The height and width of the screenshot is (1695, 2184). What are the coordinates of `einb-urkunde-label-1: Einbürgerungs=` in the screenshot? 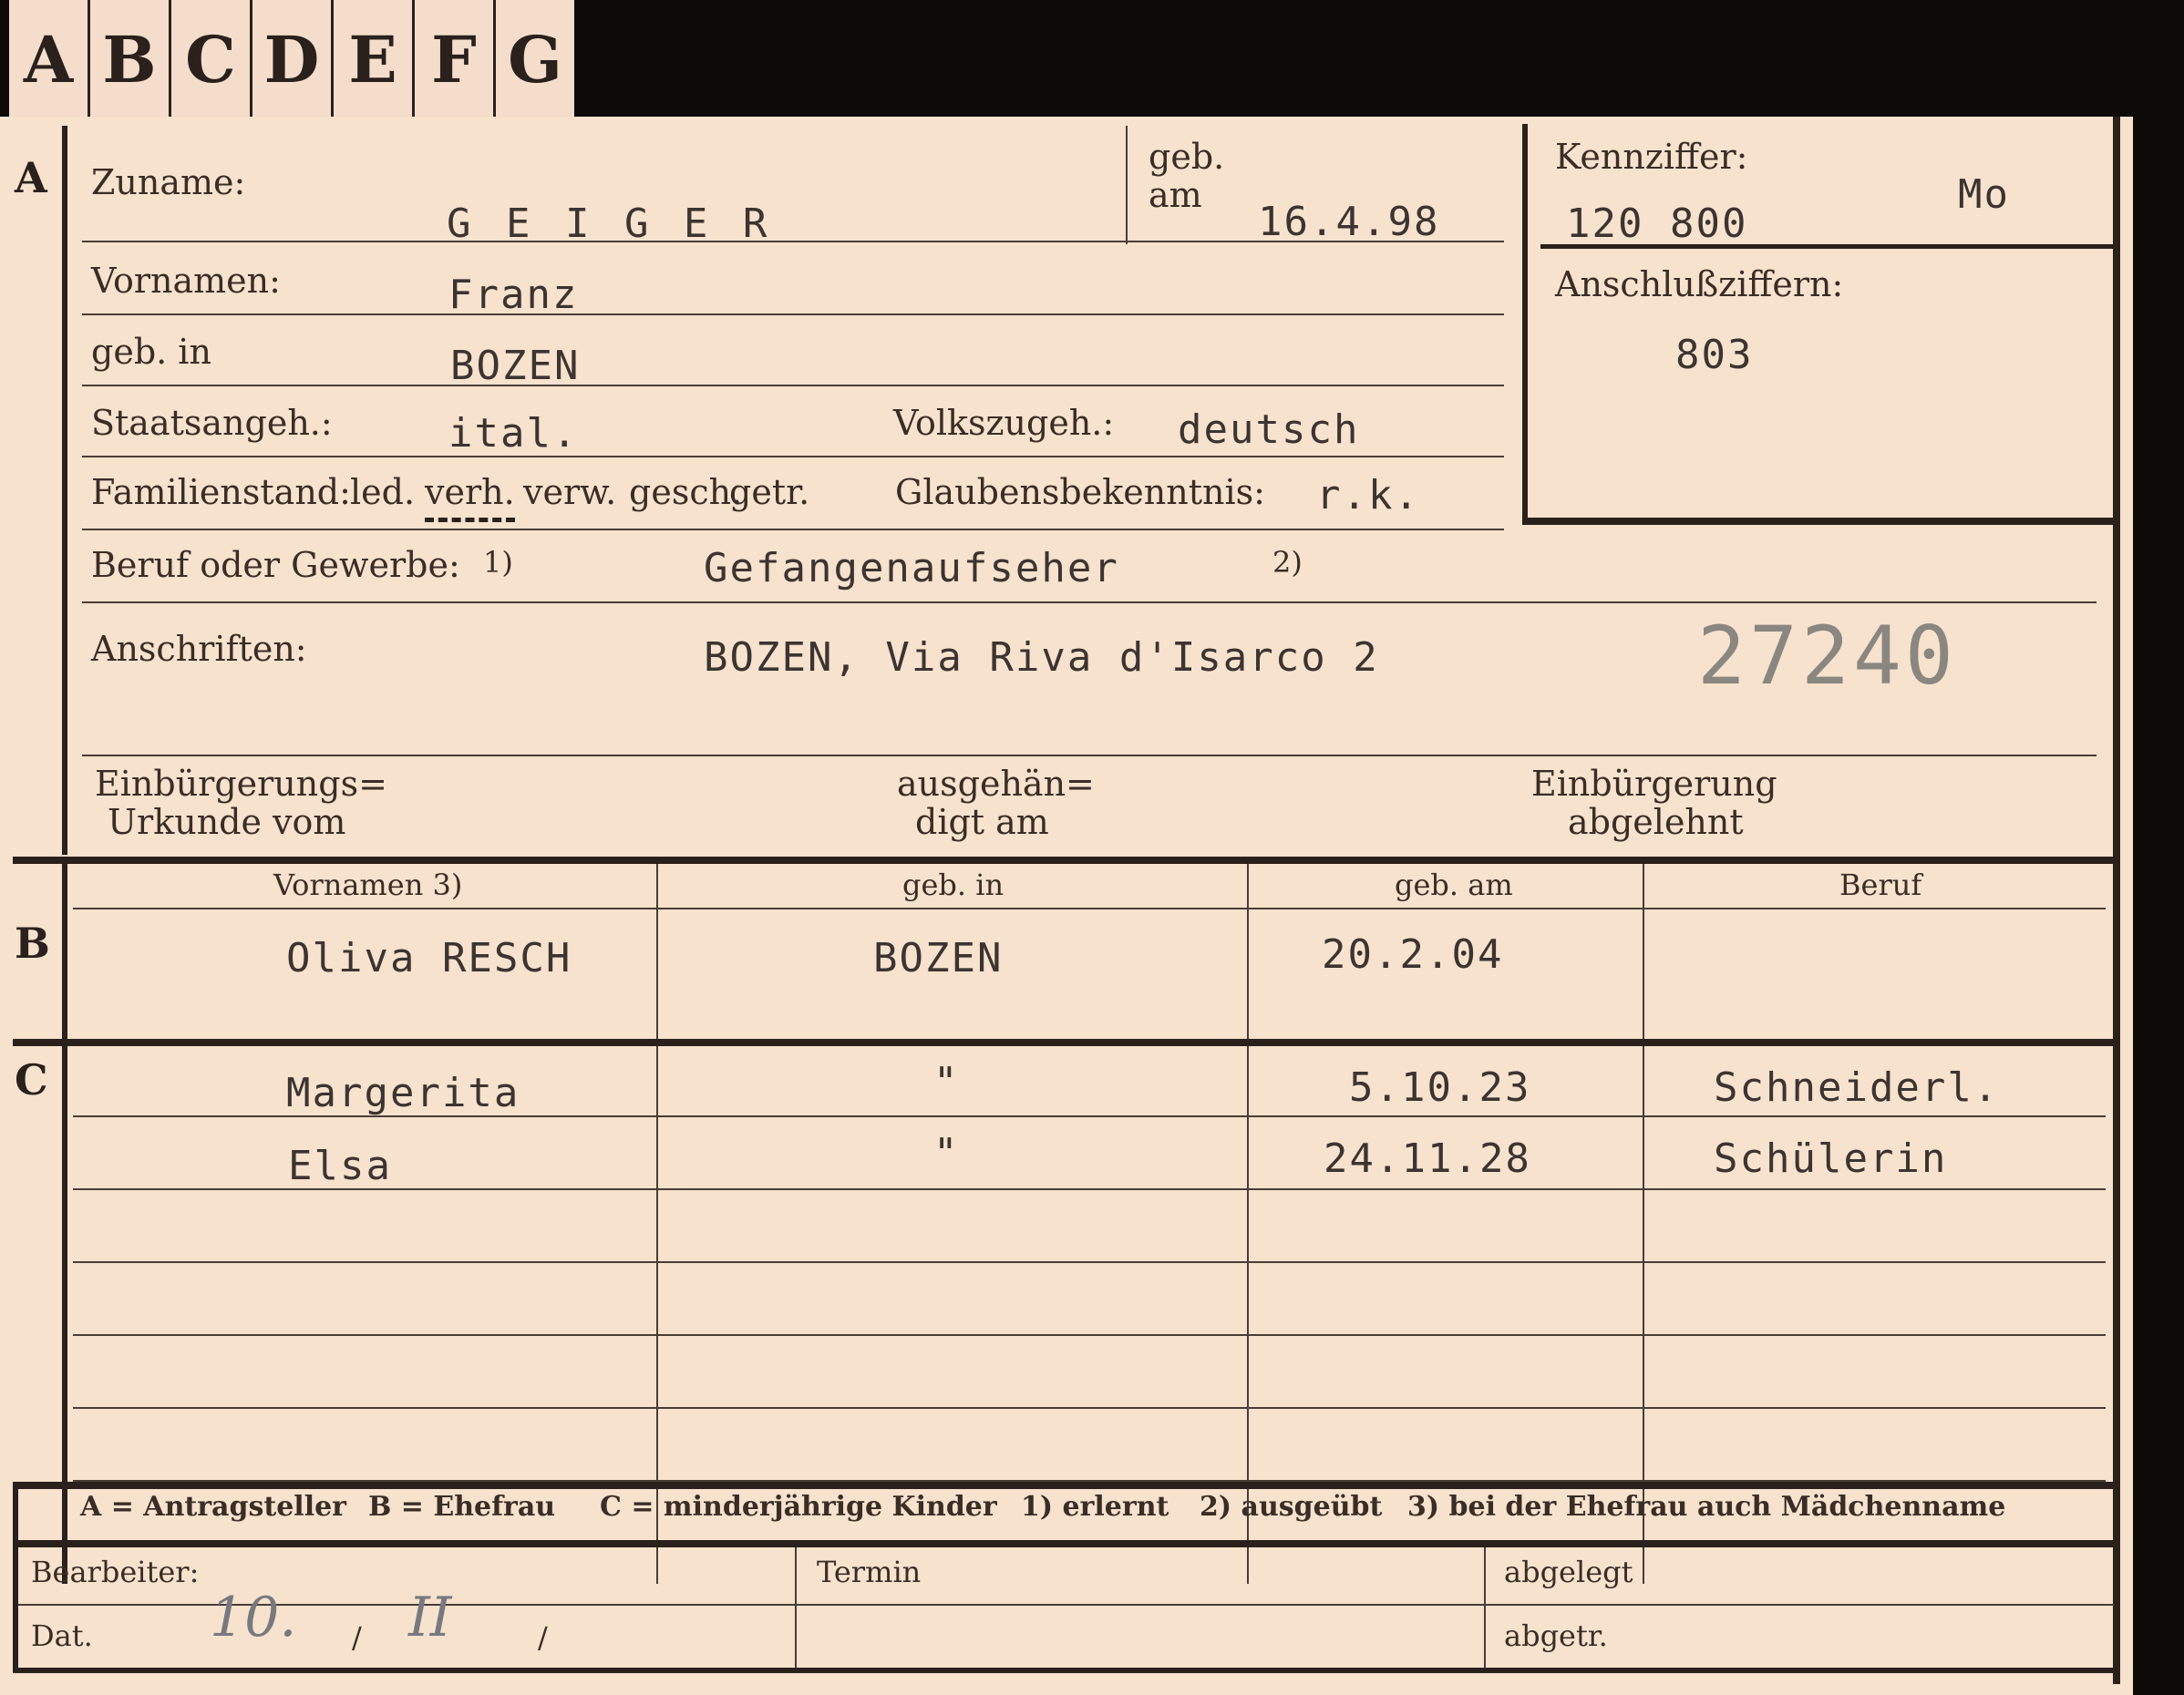 It's located at (241, 784).